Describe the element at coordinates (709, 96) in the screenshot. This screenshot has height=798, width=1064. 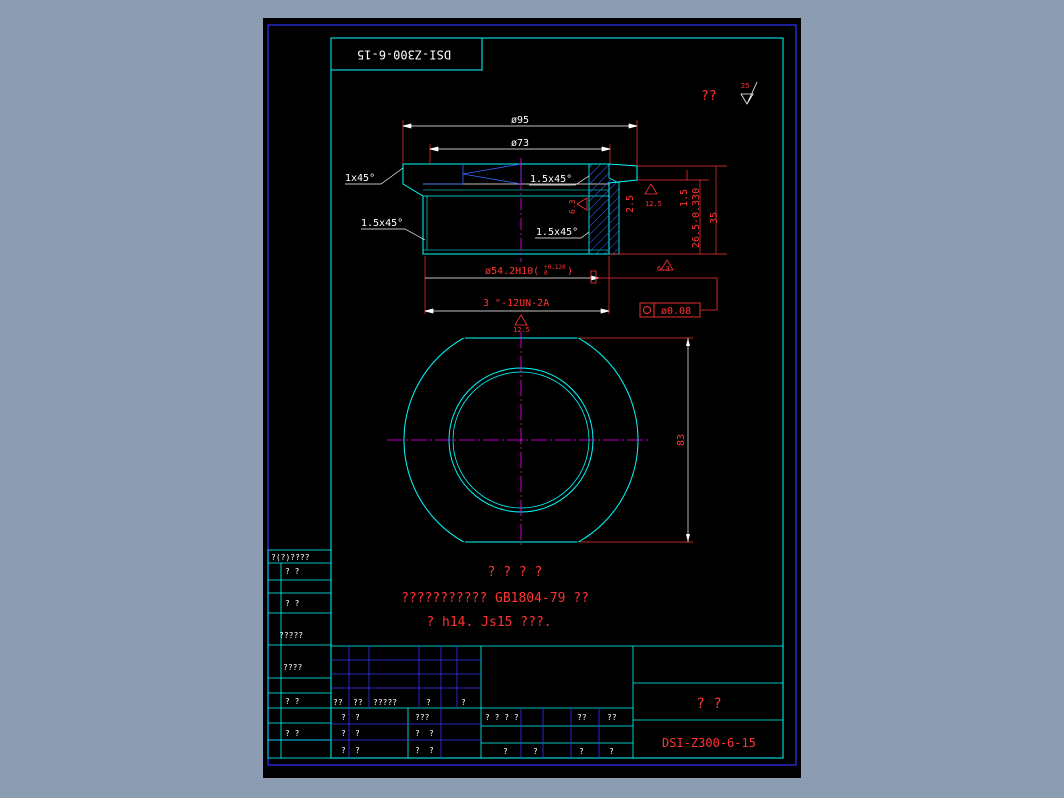
I see `roughness-general-label: ??` at that location.